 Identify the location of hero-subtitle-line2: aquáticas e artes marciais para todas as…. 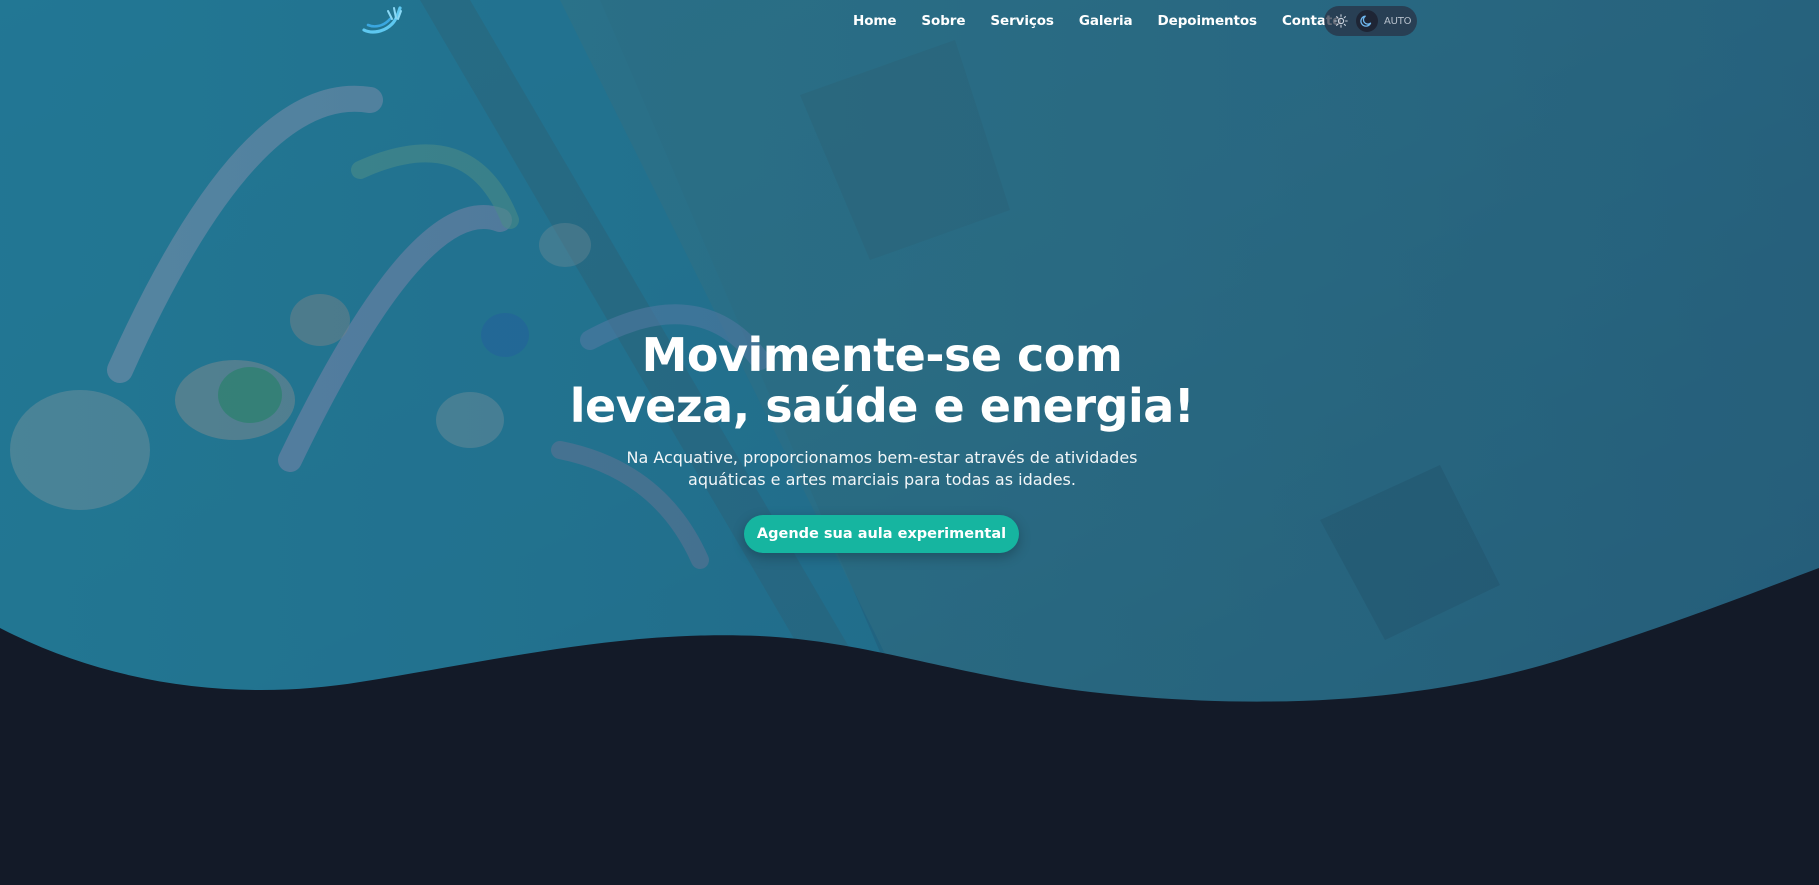
(882, 479).